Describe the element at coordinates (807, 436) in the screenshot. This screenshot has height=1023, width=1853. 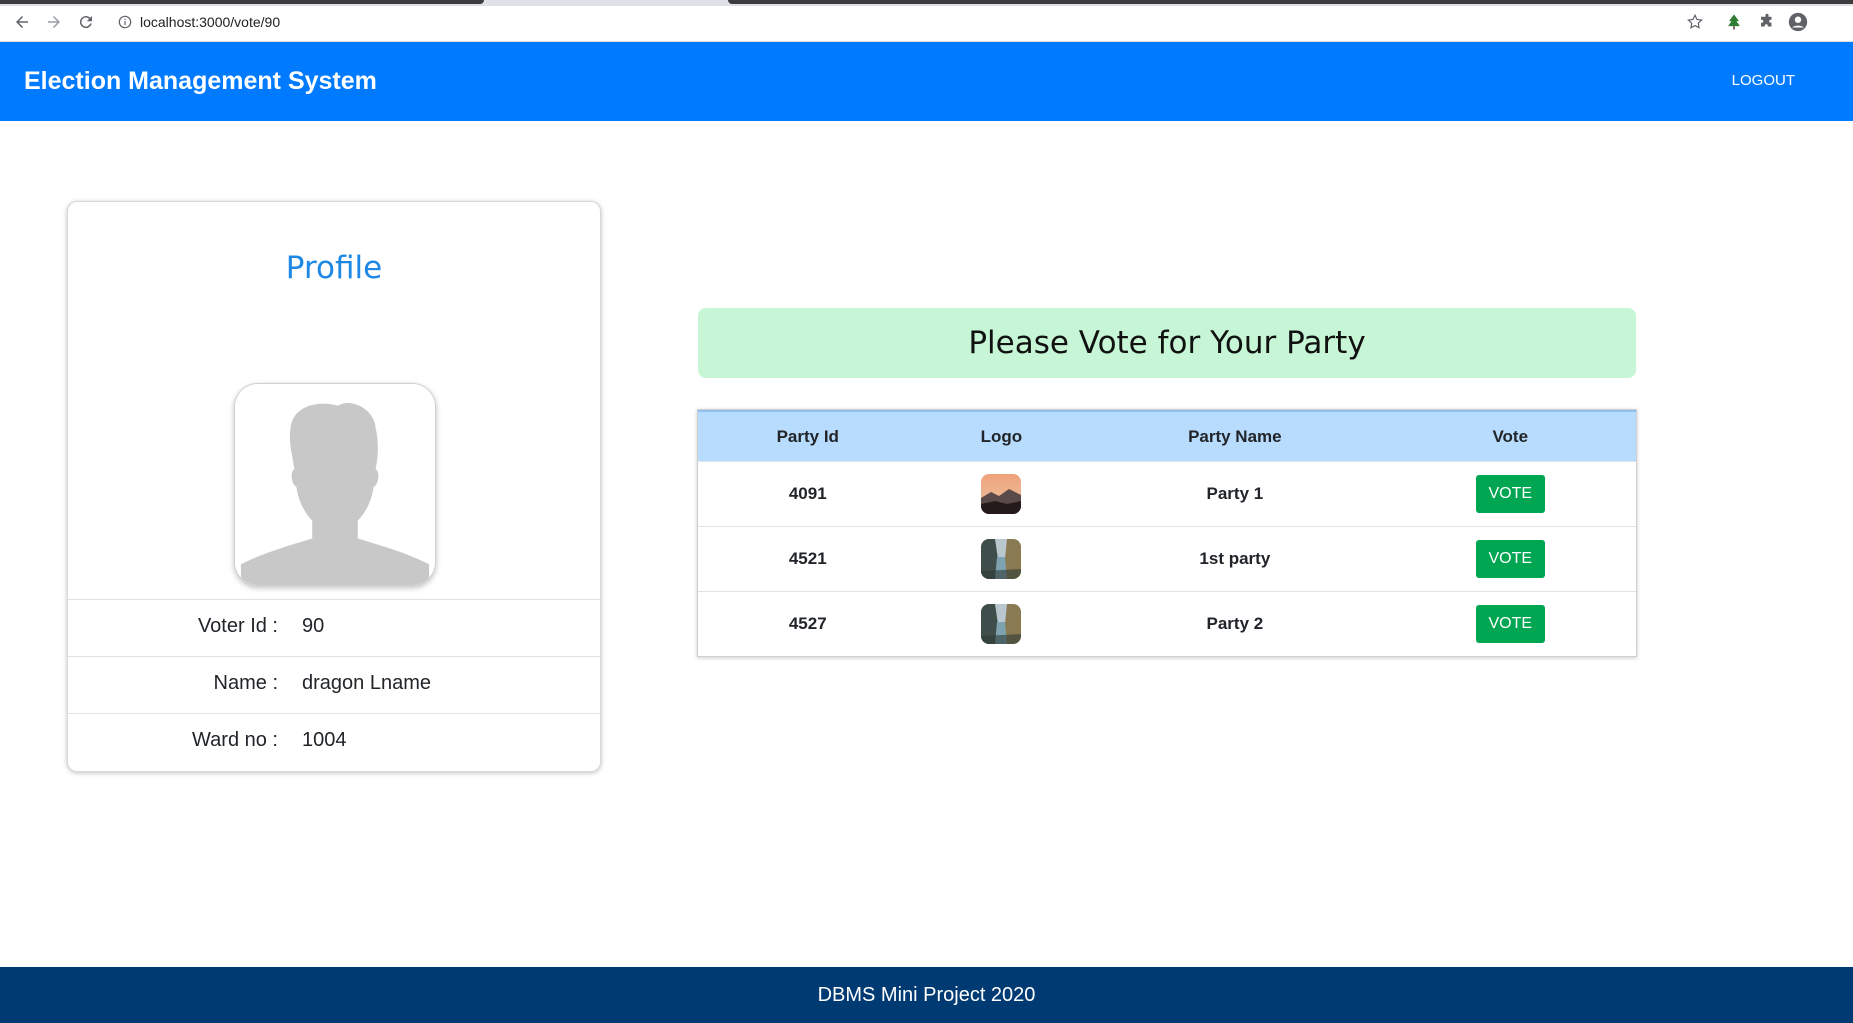
I see `column-header-party-id: Party Id` at that location.